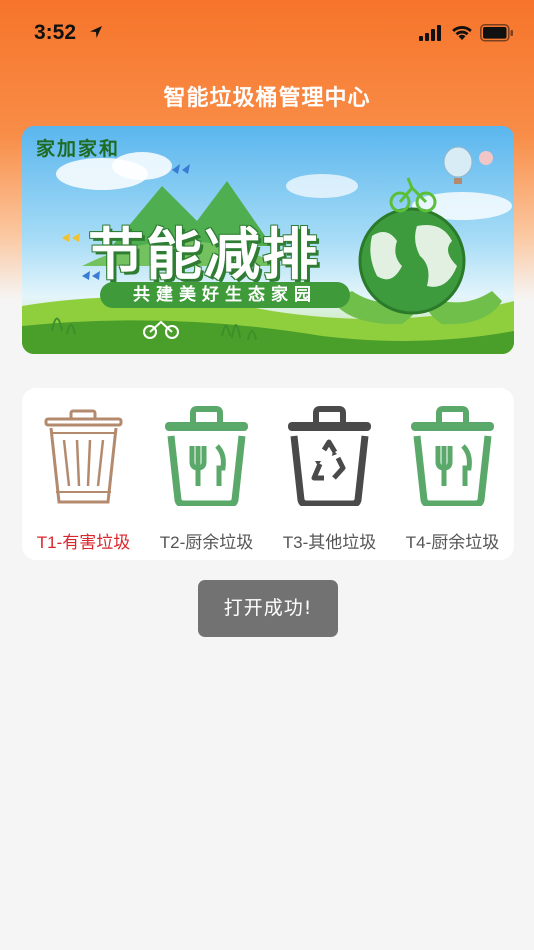 This screenshot has height=950, width=534. I want to click on banner-title: 节能减排, so click(204, 255).